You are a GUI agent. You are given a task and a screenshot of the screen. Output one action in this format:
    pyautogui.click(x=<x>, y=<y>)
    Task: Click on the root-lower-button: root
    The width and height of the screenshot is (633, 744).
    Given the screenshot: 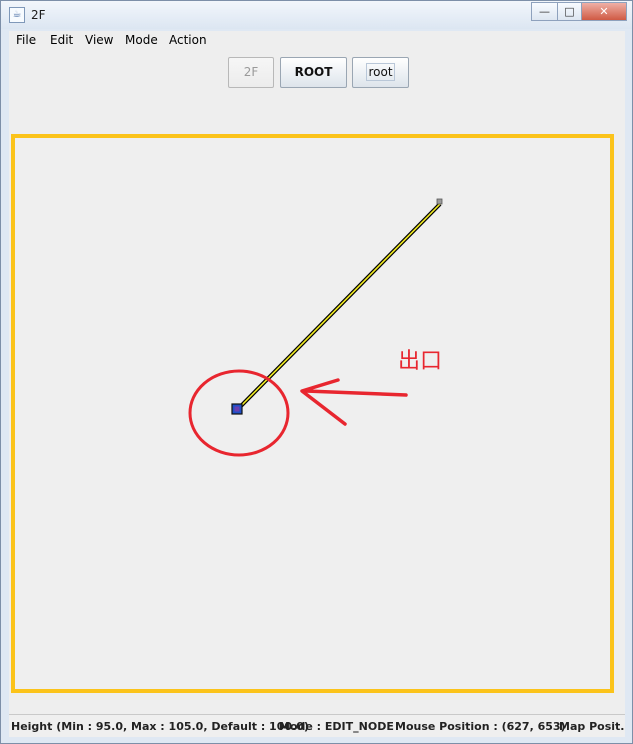 What is the action you would take?
    pyautogui.click(x=380, y=72)
    